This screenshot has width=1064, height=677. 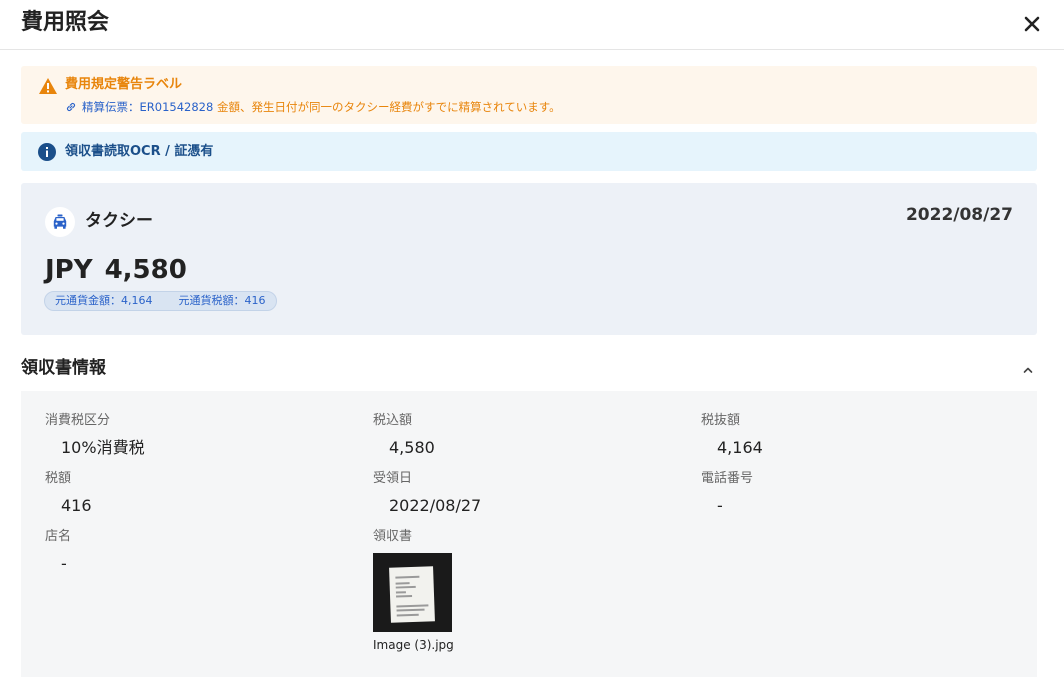 I want to click on section-title-receipt-info: 領収書情報, so click(x=63, y=368).